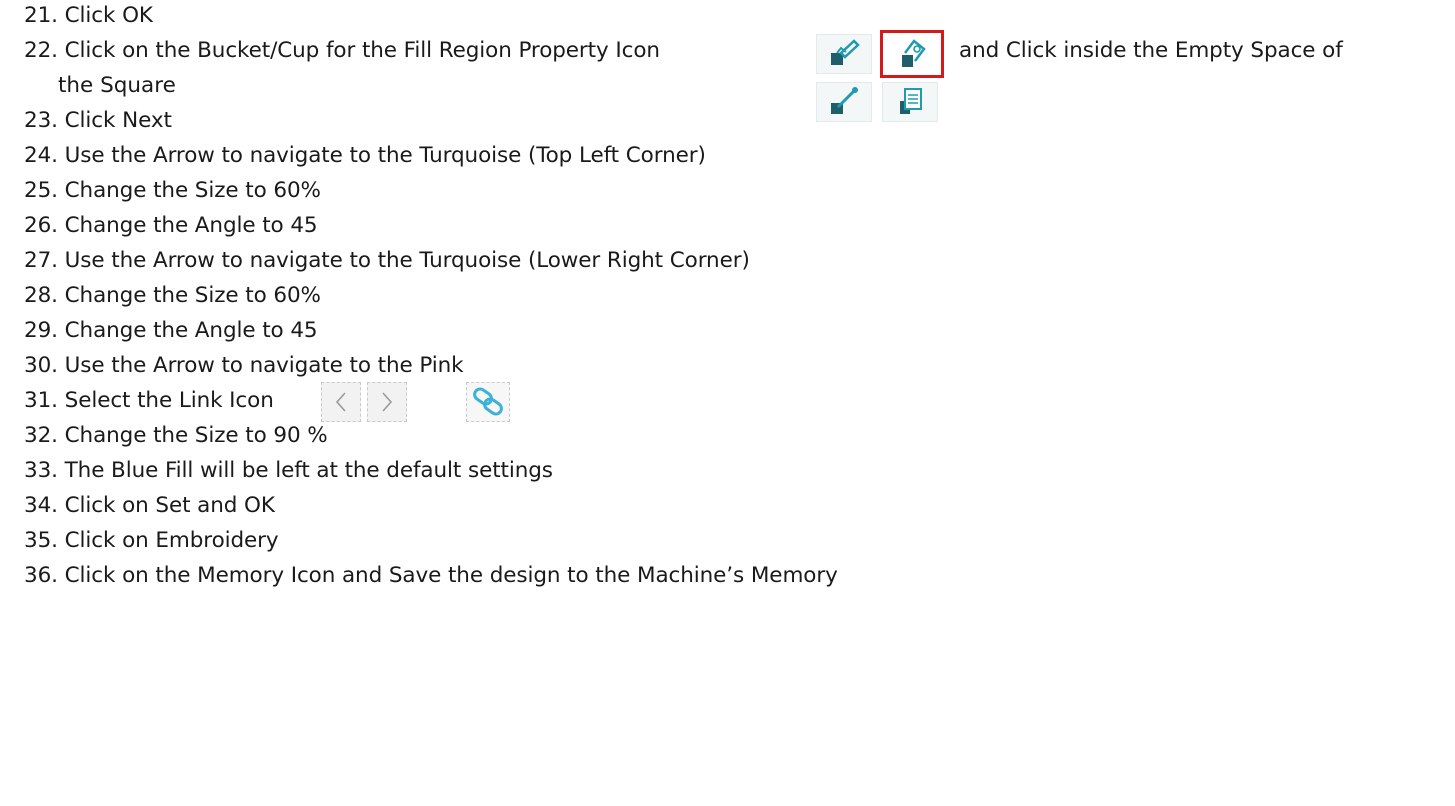 Image resolution: width=1455 pixels, height=806 pixels. I want to click on step-number: 21., so click(41, 15).